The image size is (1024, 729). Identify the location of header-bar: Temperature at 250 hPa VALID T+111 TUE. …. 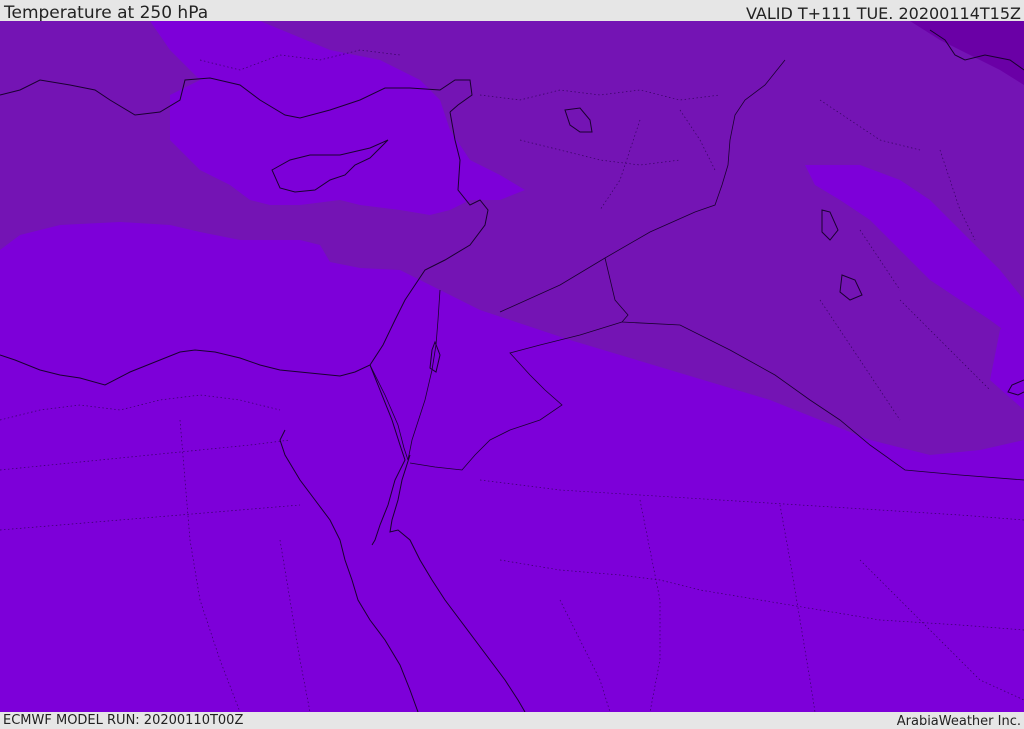
(512, 11).